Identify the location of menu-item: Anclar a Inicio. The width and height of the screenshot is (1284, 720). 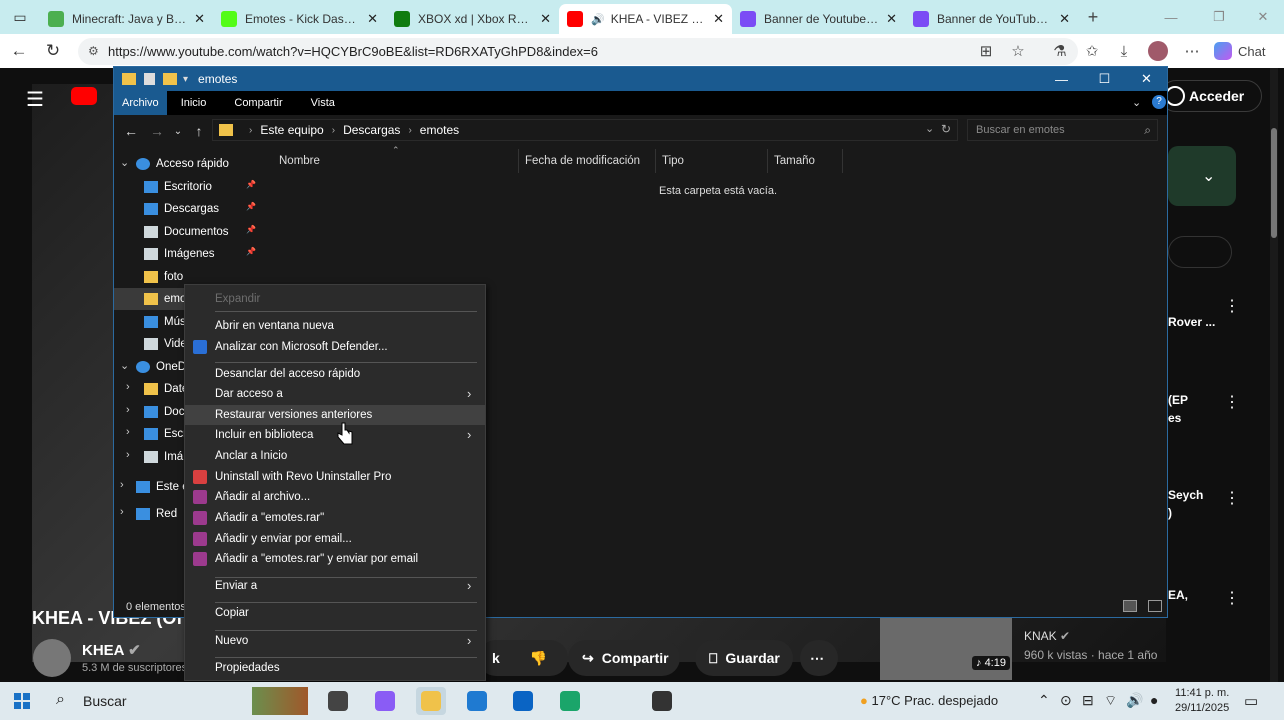
(335, 456).